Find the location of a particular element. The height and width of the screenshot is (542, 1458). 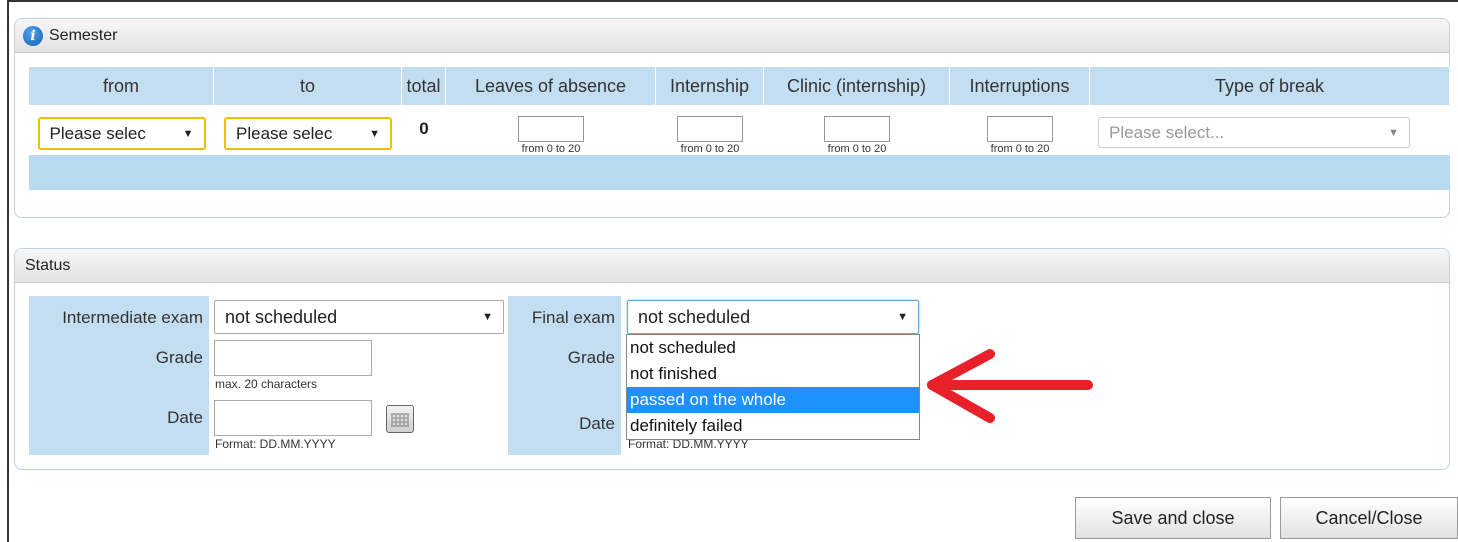

from-select: Please selec ▼ is located at coordinates (121, 133).